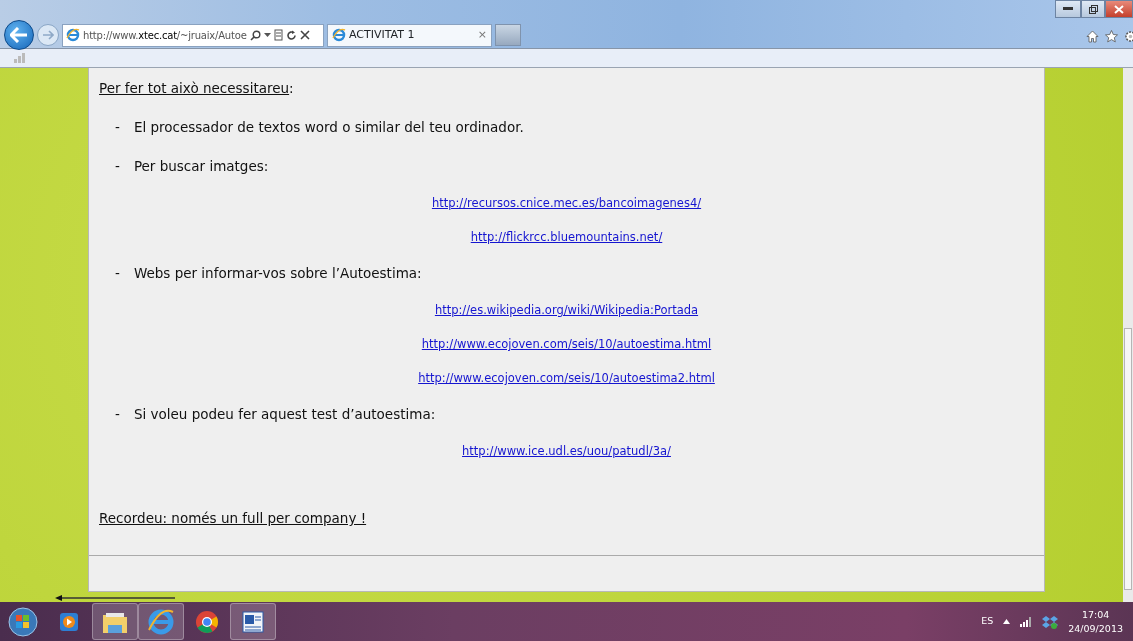 The image size is (1133, 641). Describe the element at coordinates (1128, 36) in the screenshot. I see `settings-icon` at that location.